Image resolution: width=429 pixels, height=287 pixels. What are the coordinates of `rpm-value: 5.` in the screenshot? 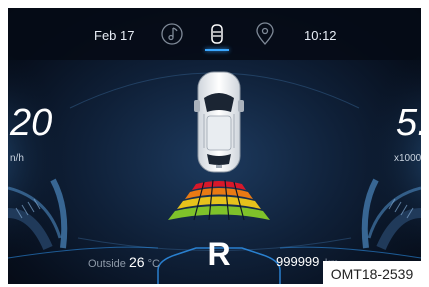 It's located at (408, 123).